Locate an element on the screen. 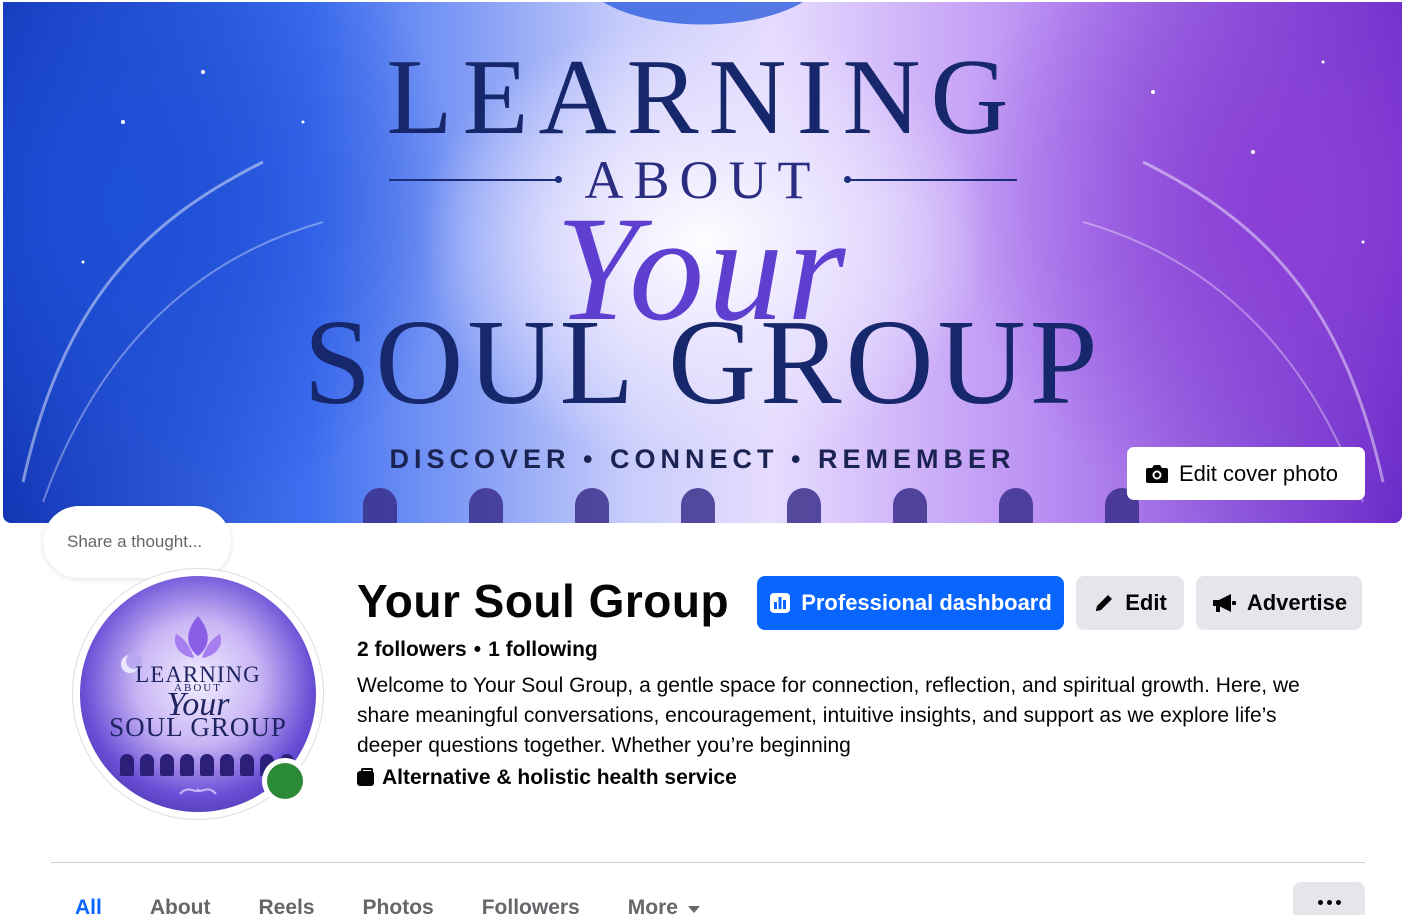  edit-label: Edit is located at coordinates (1146, 602).